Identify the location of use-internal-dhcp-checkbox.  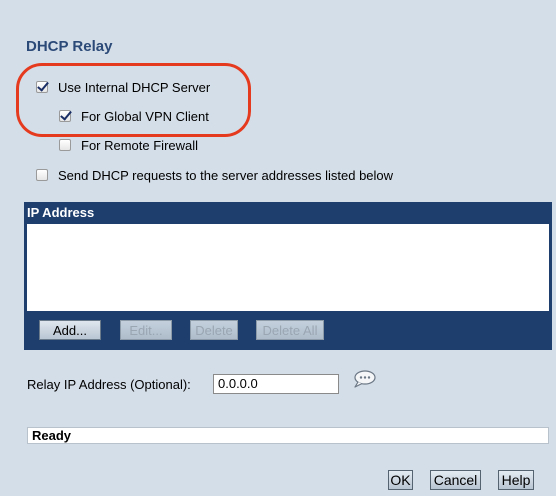
(42, 87).